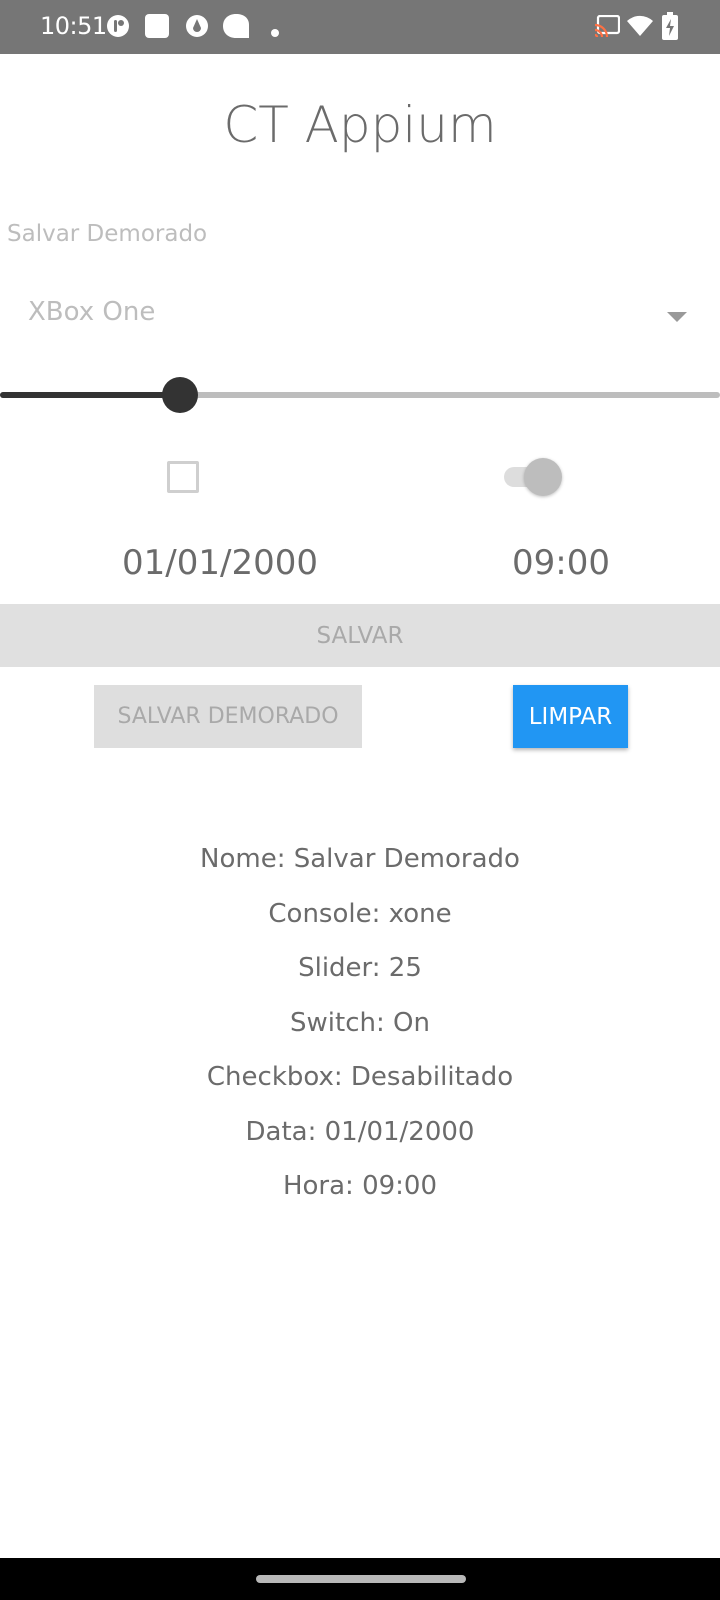 The width and height of the screenshot is (720, 1600). I want to click on result-name: Nome: Salvar Demorado, so click(360, 859).